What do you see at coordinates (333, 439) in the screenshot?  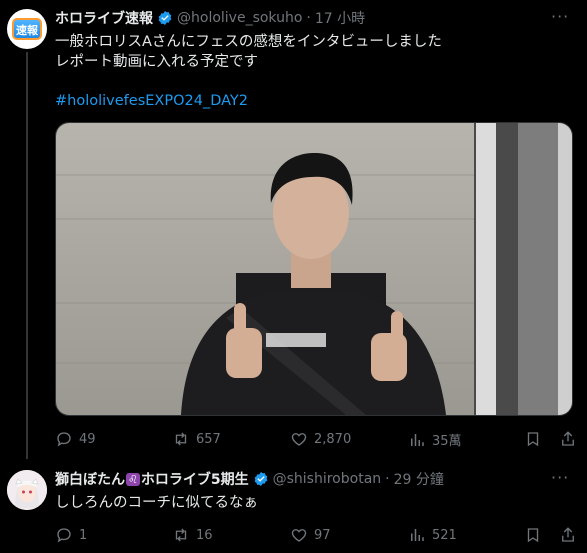 I see `like-count: 2,870` at bounding box center [333, 439].